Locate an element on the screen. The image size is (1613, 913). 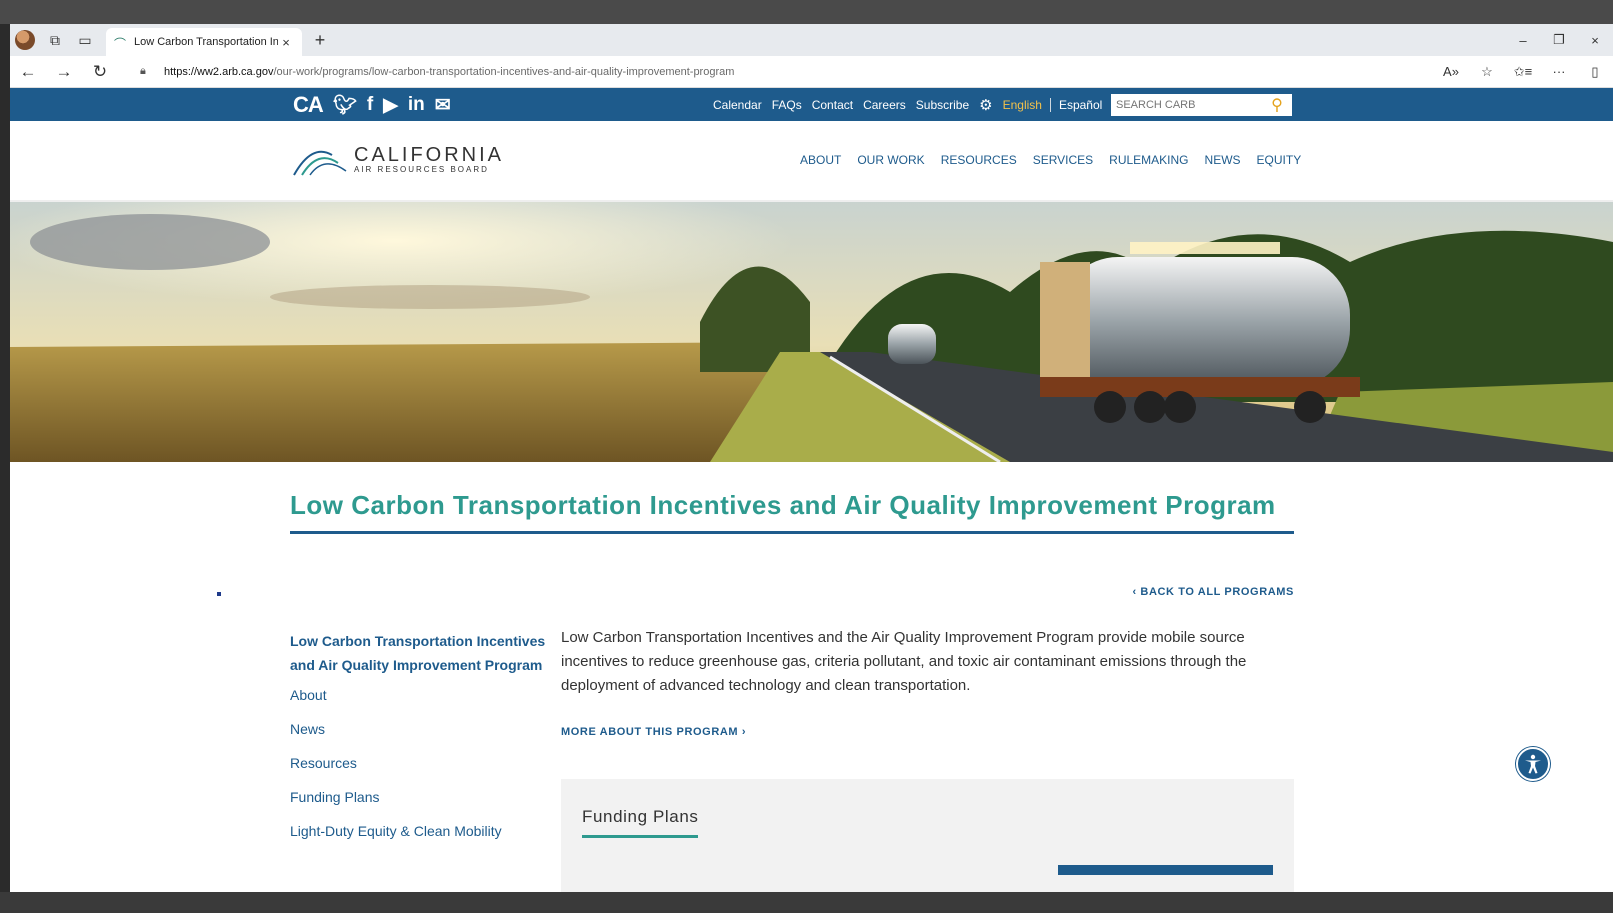
new-tab-button: + is located at coordinates (320, 40).